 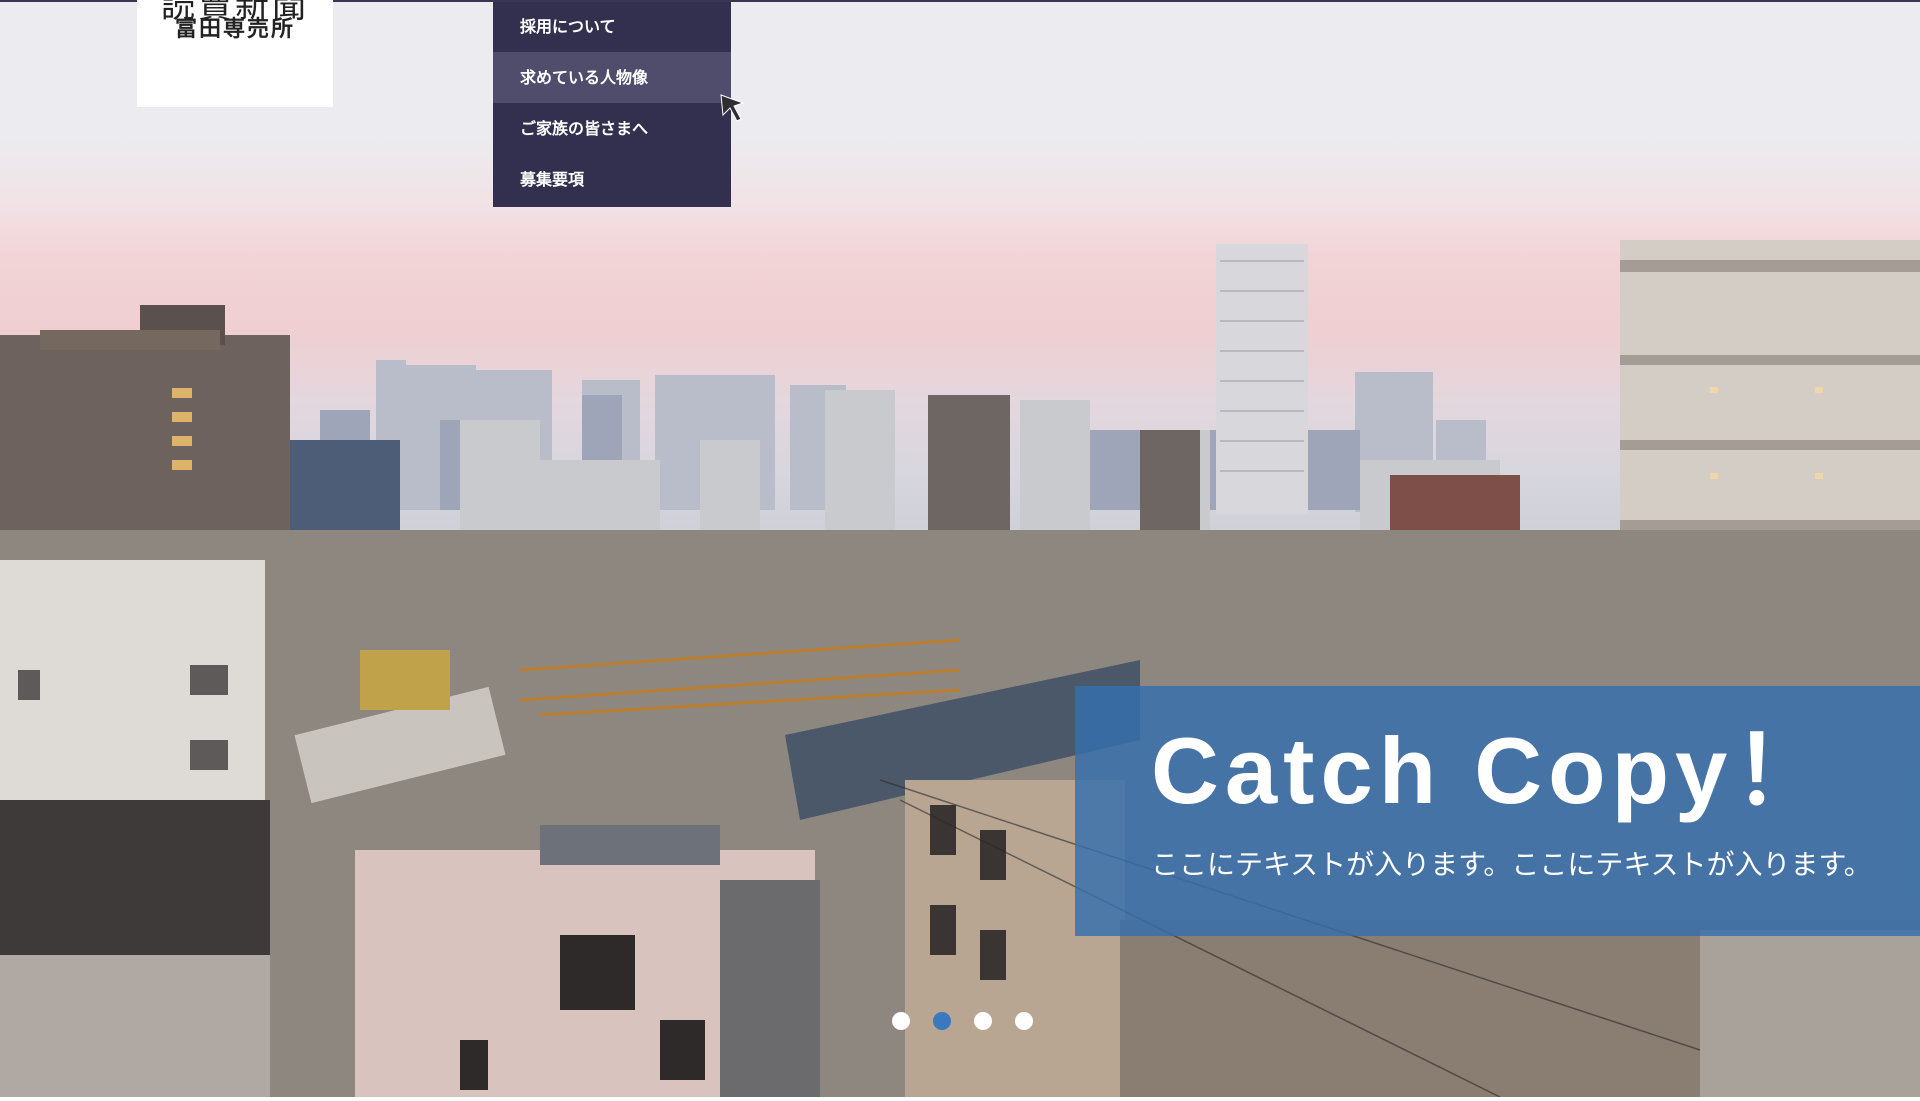 What do you see at coordinates (732, 108) in the screenshot?
I see `mouse-cursor-icon` at bounding box center [732, 108].